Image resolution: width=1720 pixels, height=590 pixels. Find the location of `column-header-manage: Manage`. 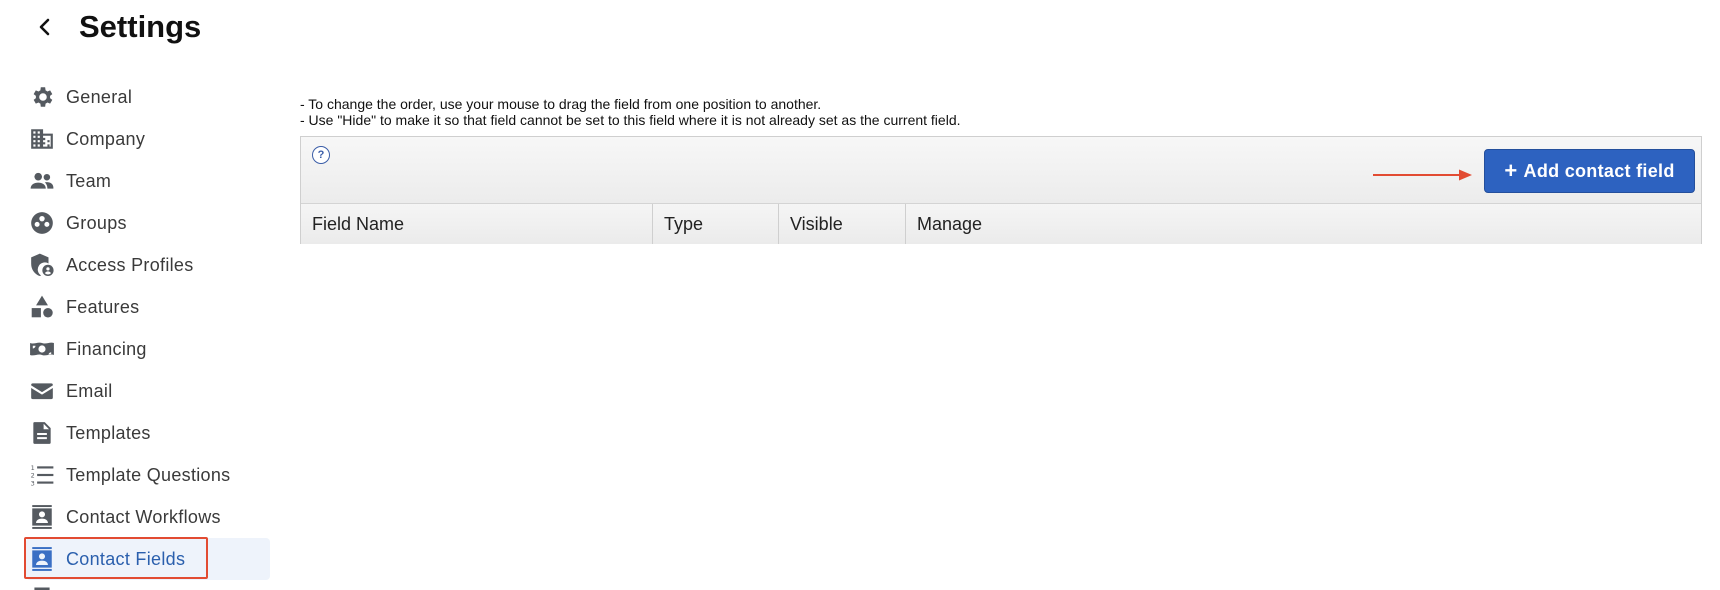

column-header-manage: Manage is located at coordinates (1303, 224).